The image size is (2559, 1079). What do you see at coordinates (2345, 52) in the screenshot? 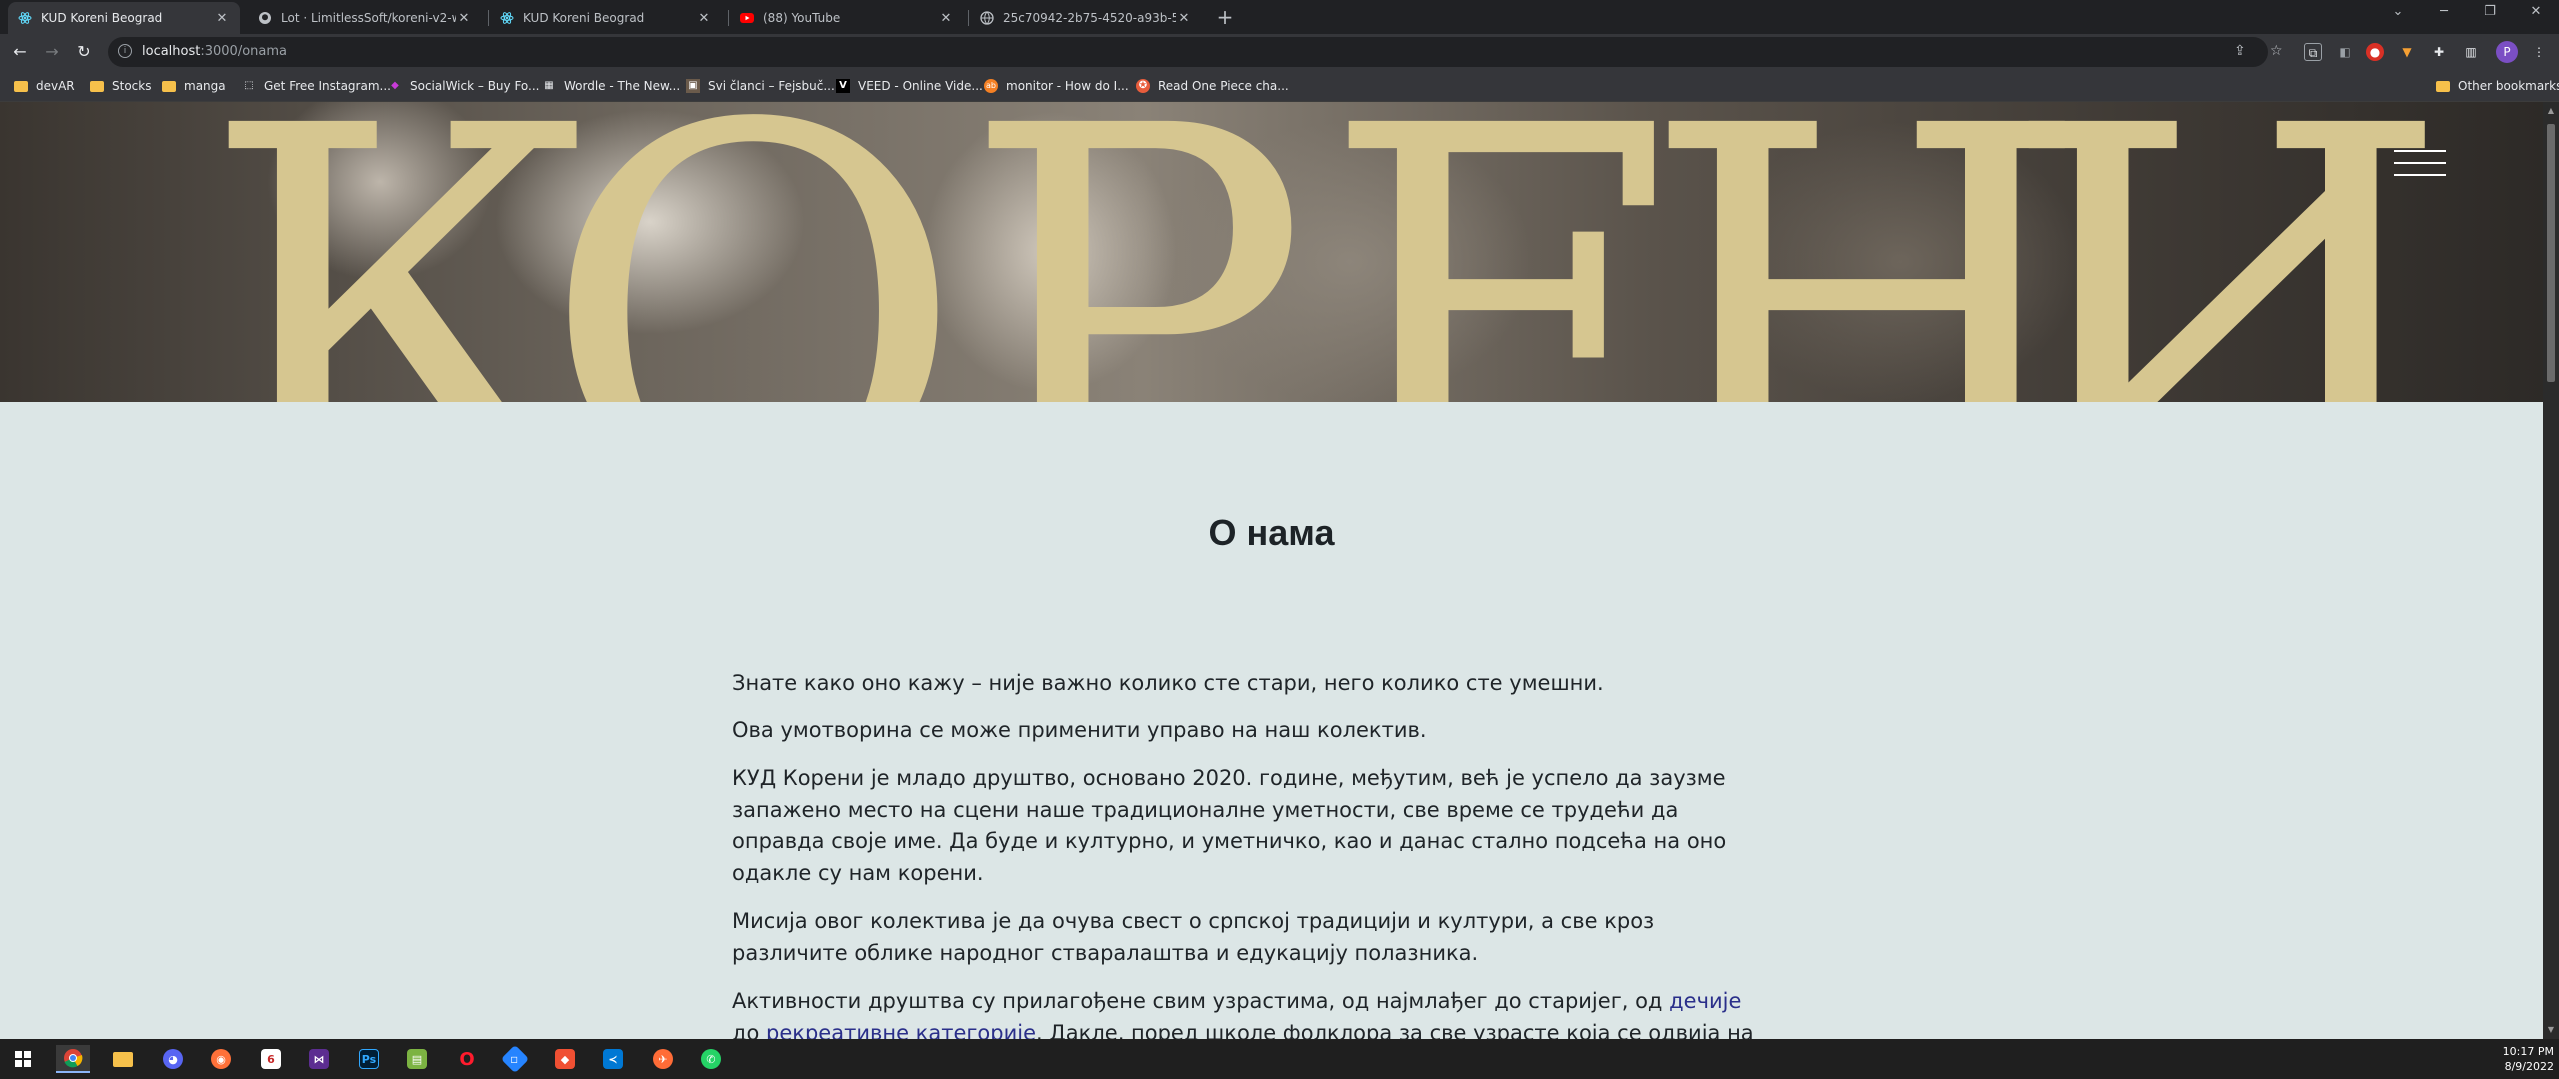
I see `extension-icon: ◧` at bounding box center [2345, 52].